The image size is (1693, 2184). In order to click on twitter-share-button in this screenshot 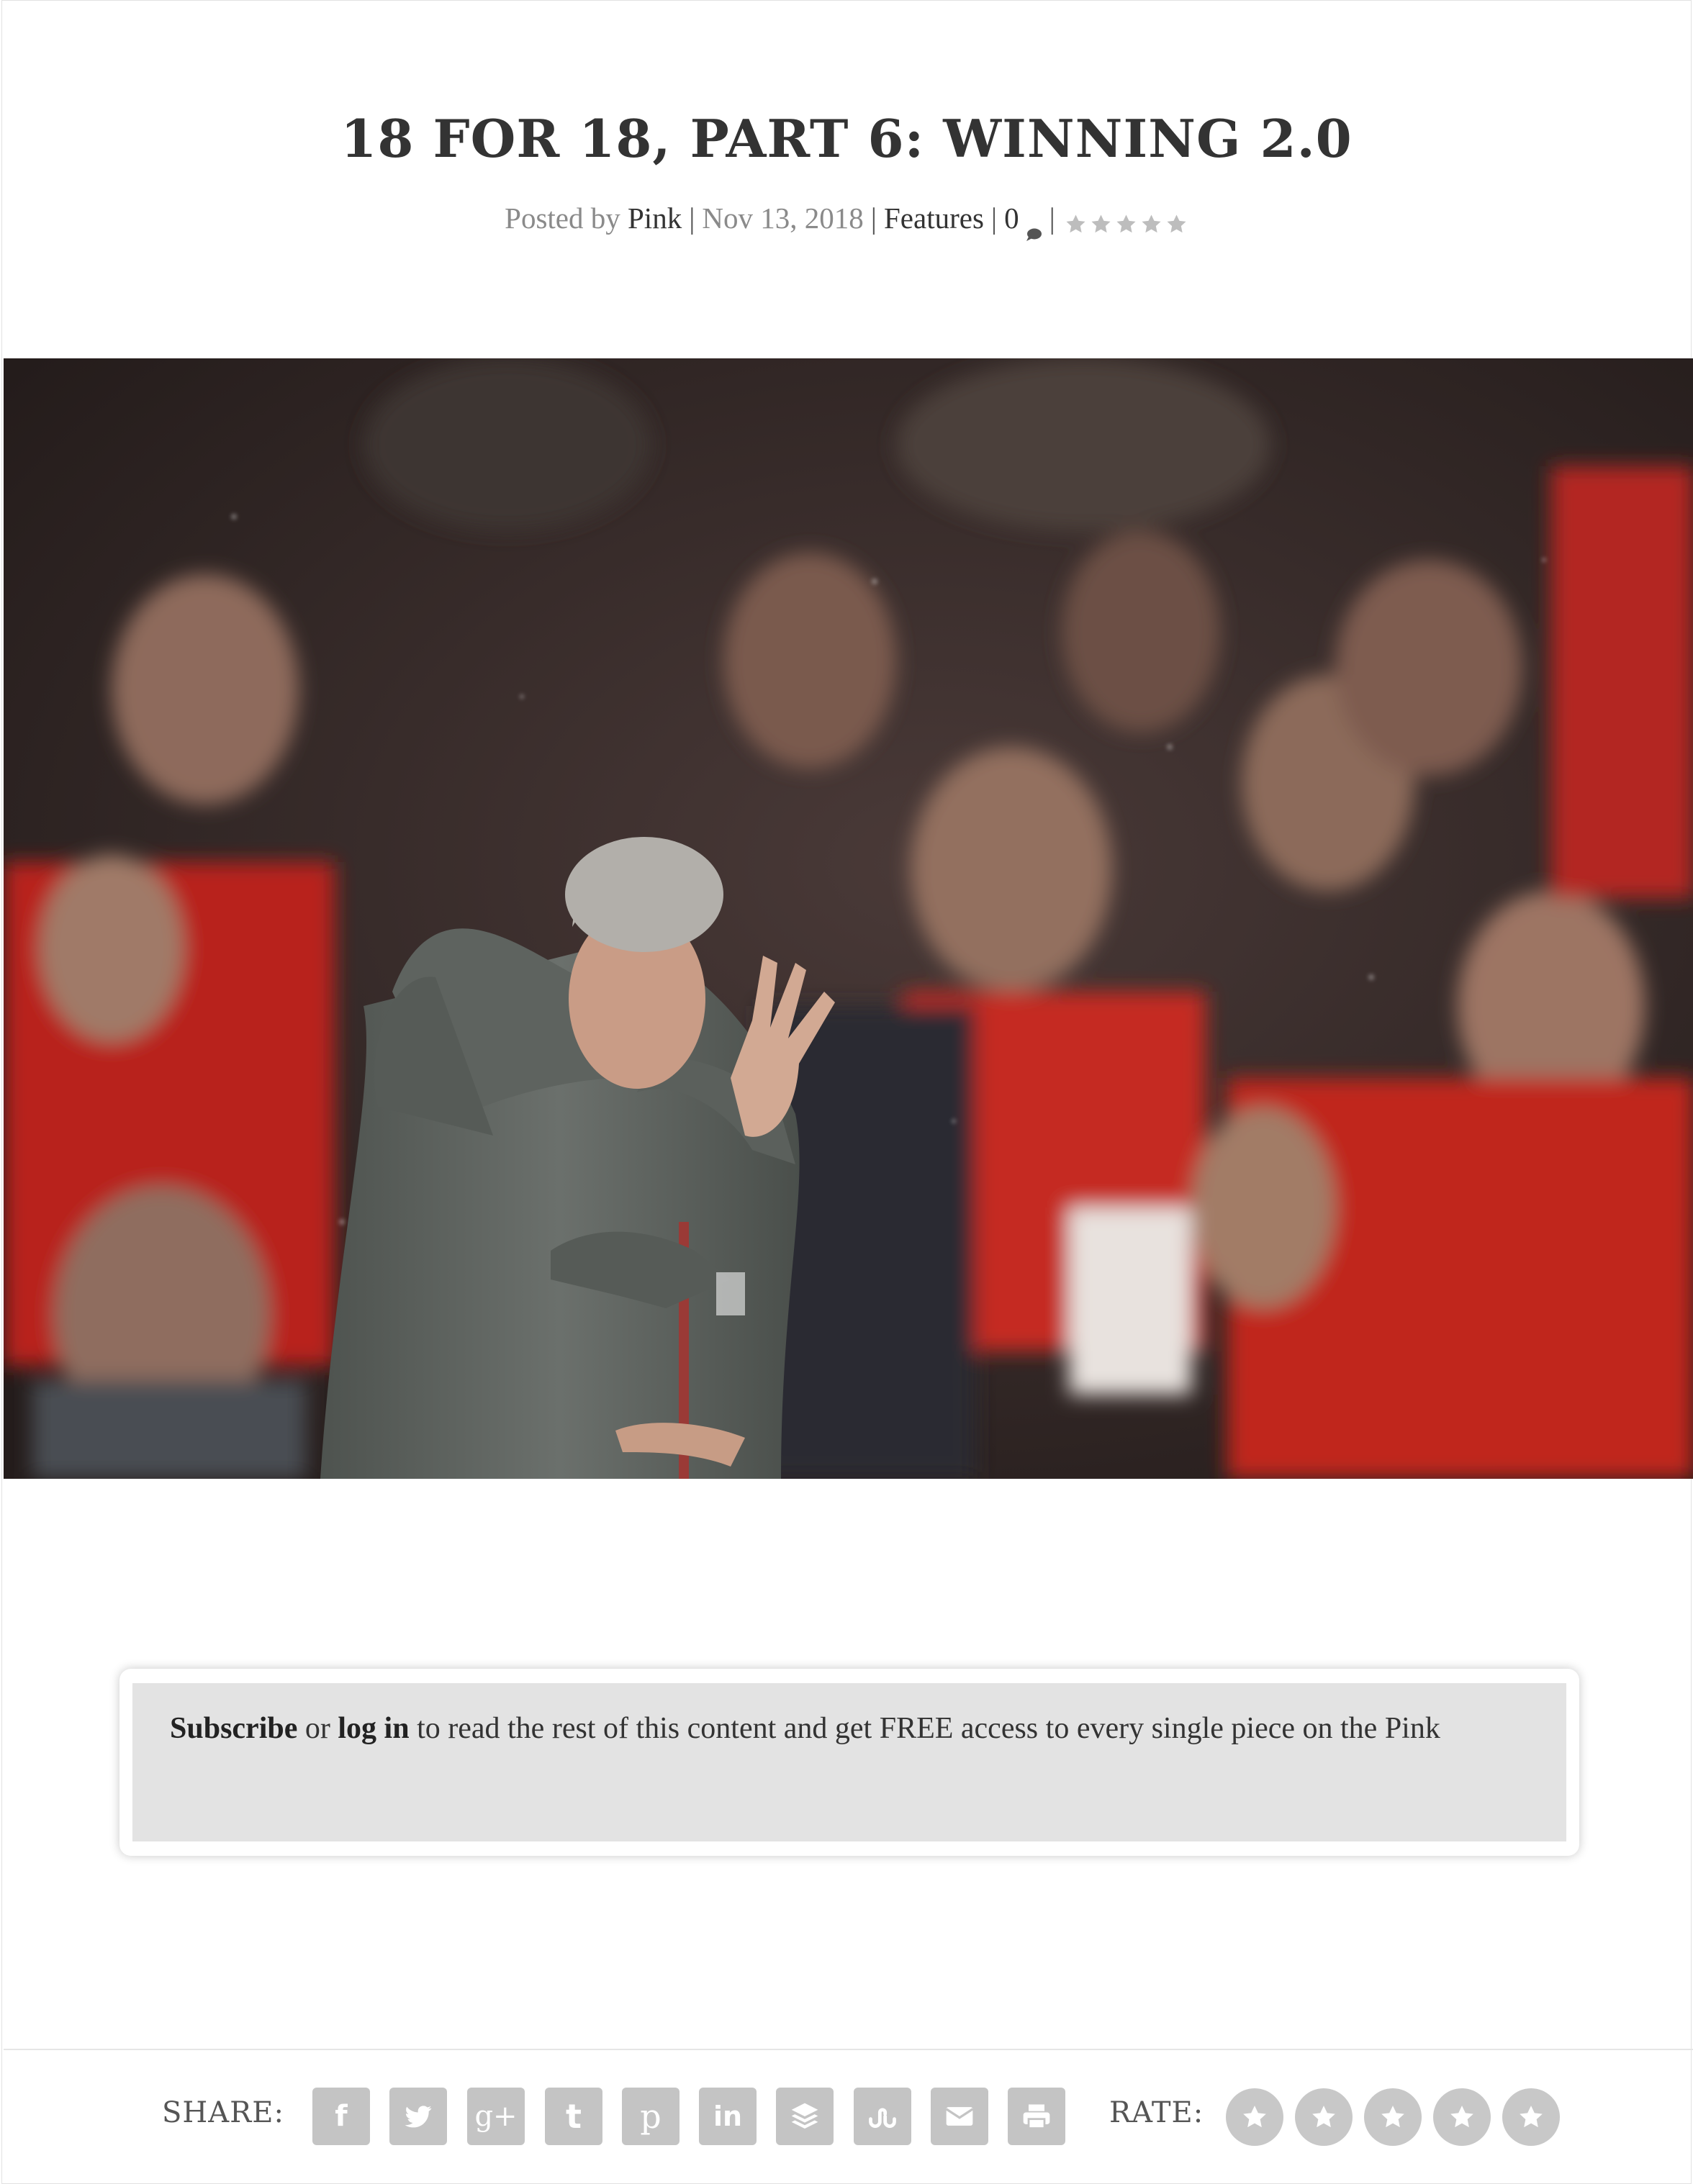, I will do `click(418, 2116)`.